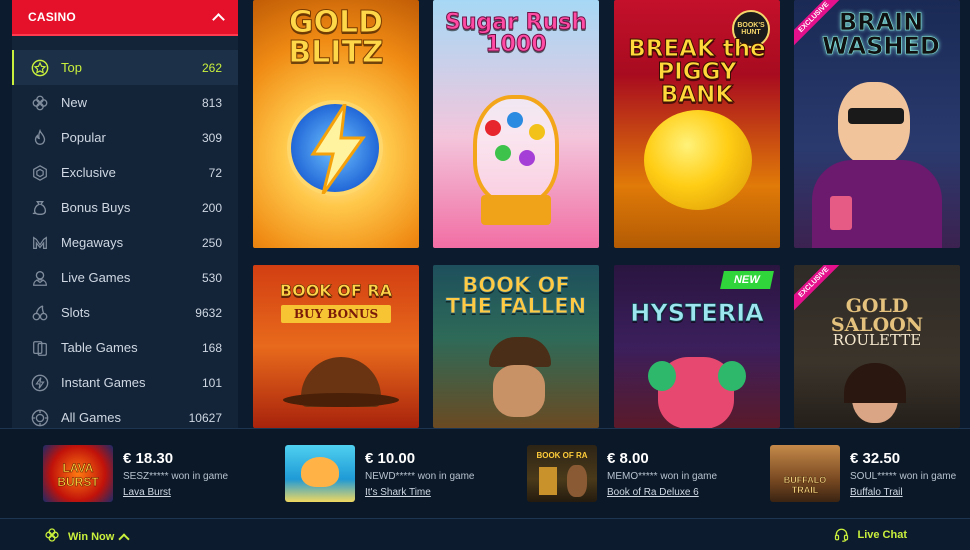 Image resolution: width=970 pixels, height=550 pixels. What do you see at coordinates (91, 536) in the screenshot?
I see `win-now-label: Win Now` at bounding box center [91, 536].